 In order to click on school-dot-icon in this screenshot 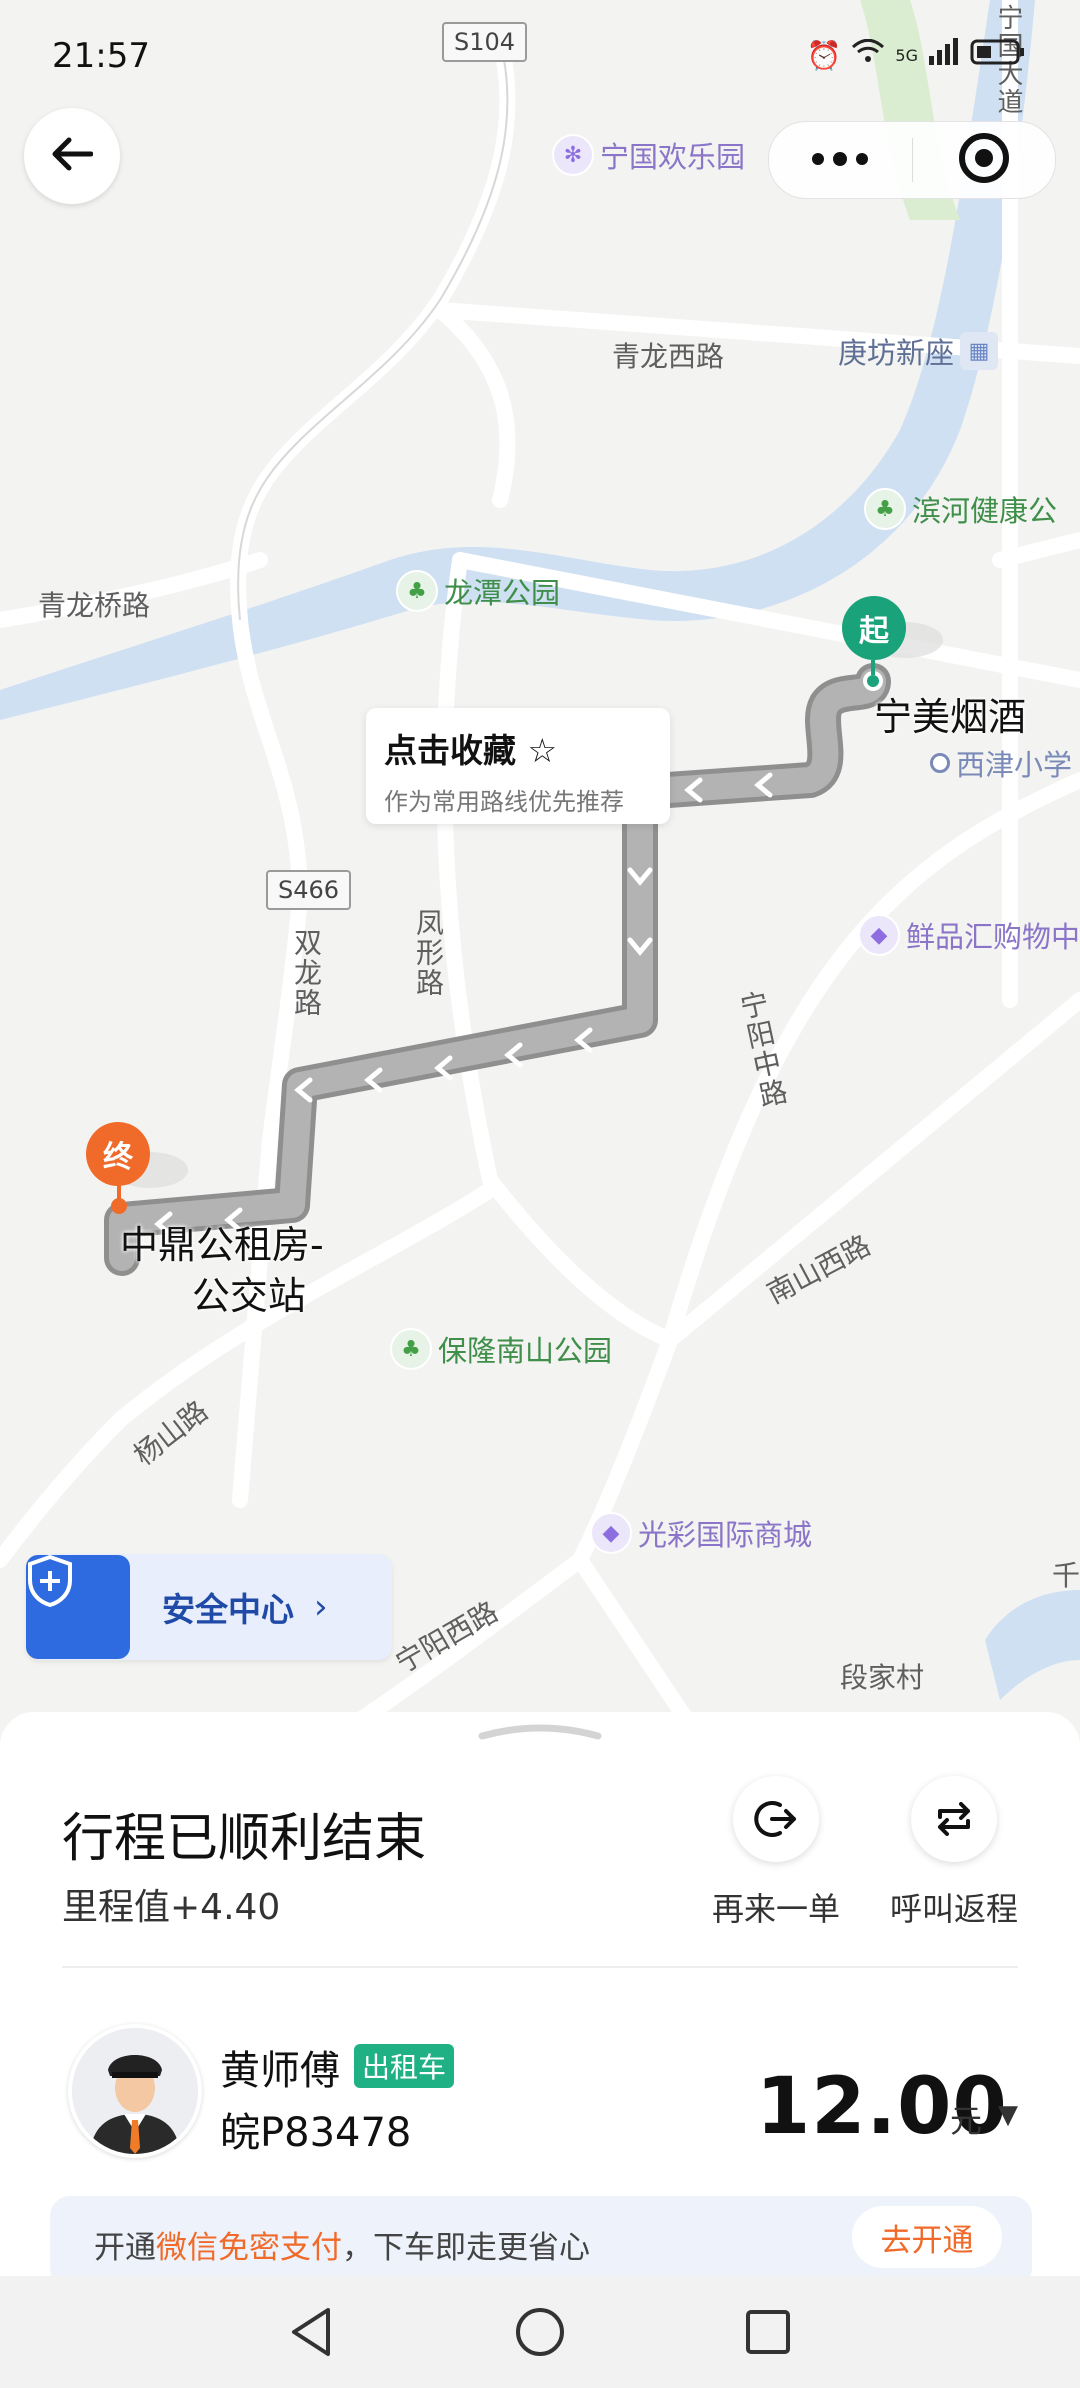, I will do `click(940, 763)`.